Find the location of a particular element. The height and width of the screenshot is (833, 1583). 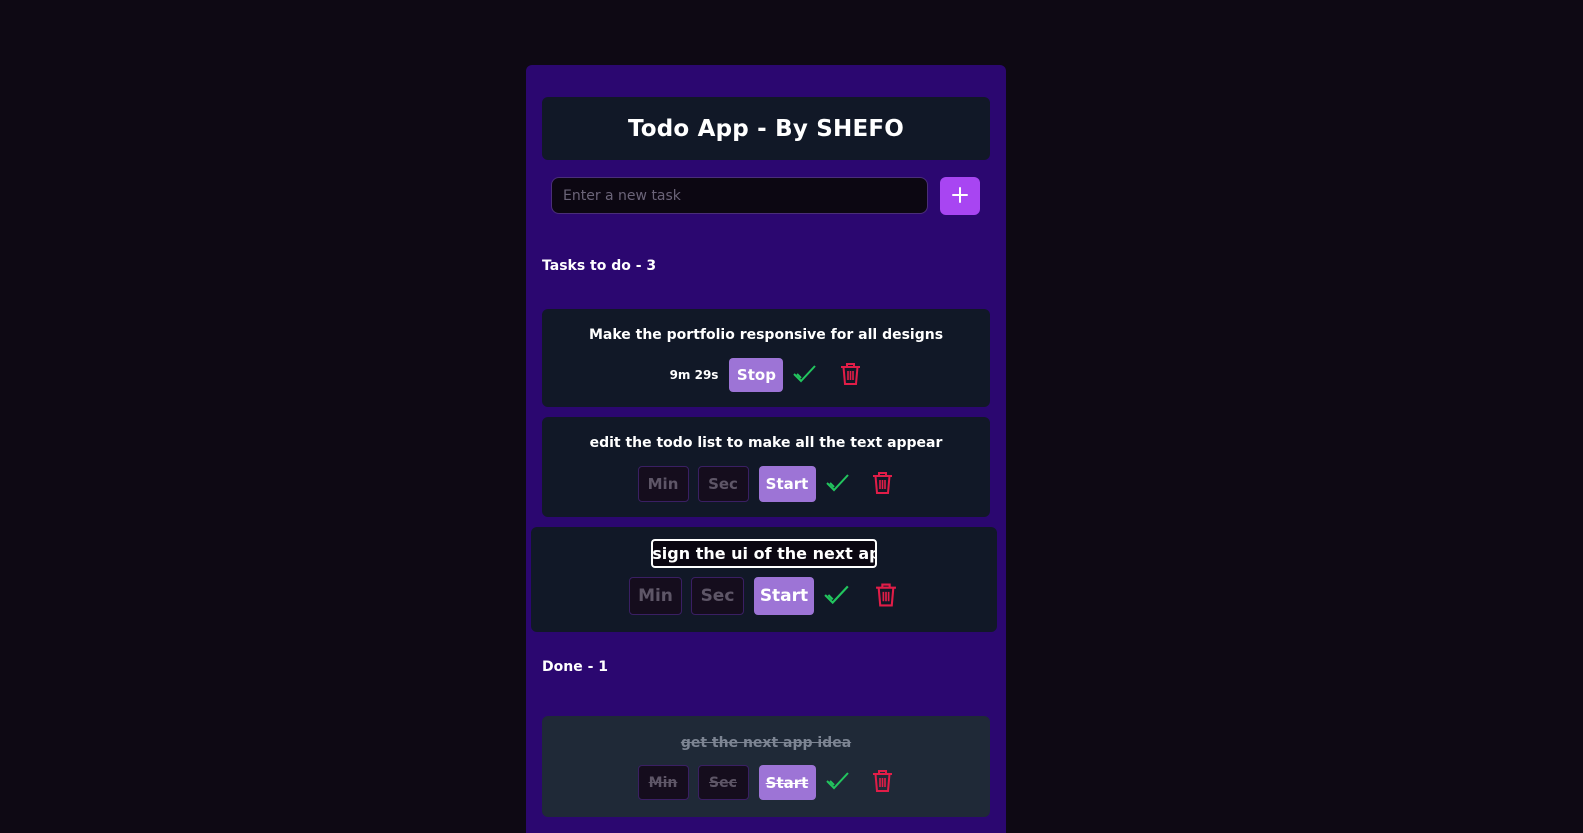

done-task-card: get the next app idea Min Sec Start is located at coordinates (766, 766).